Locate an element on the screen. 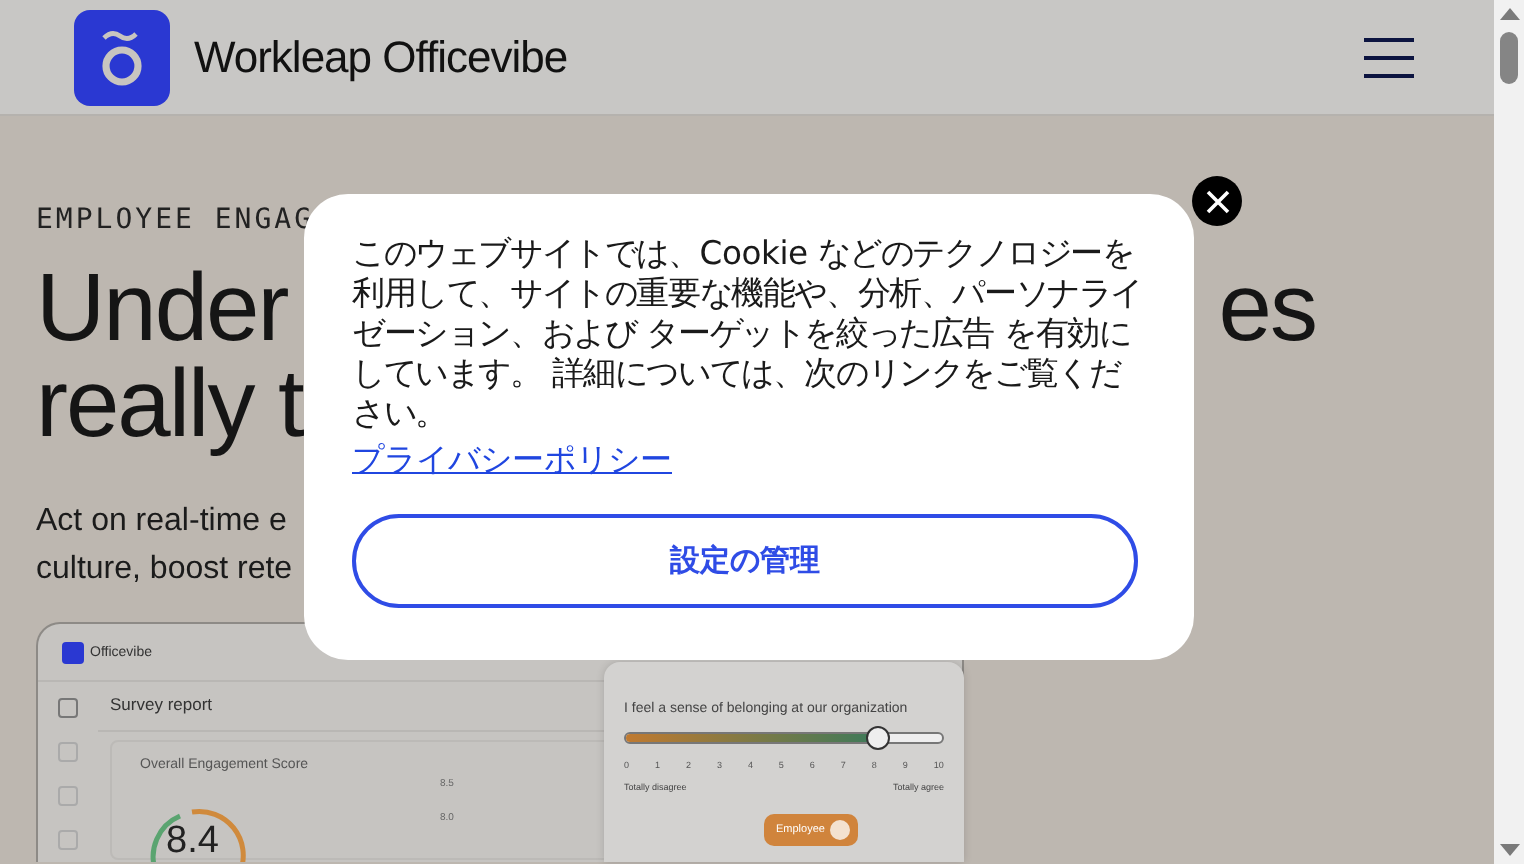 The image size is (1524, 864). gauge-drawing is located at coordinates (198, 835).